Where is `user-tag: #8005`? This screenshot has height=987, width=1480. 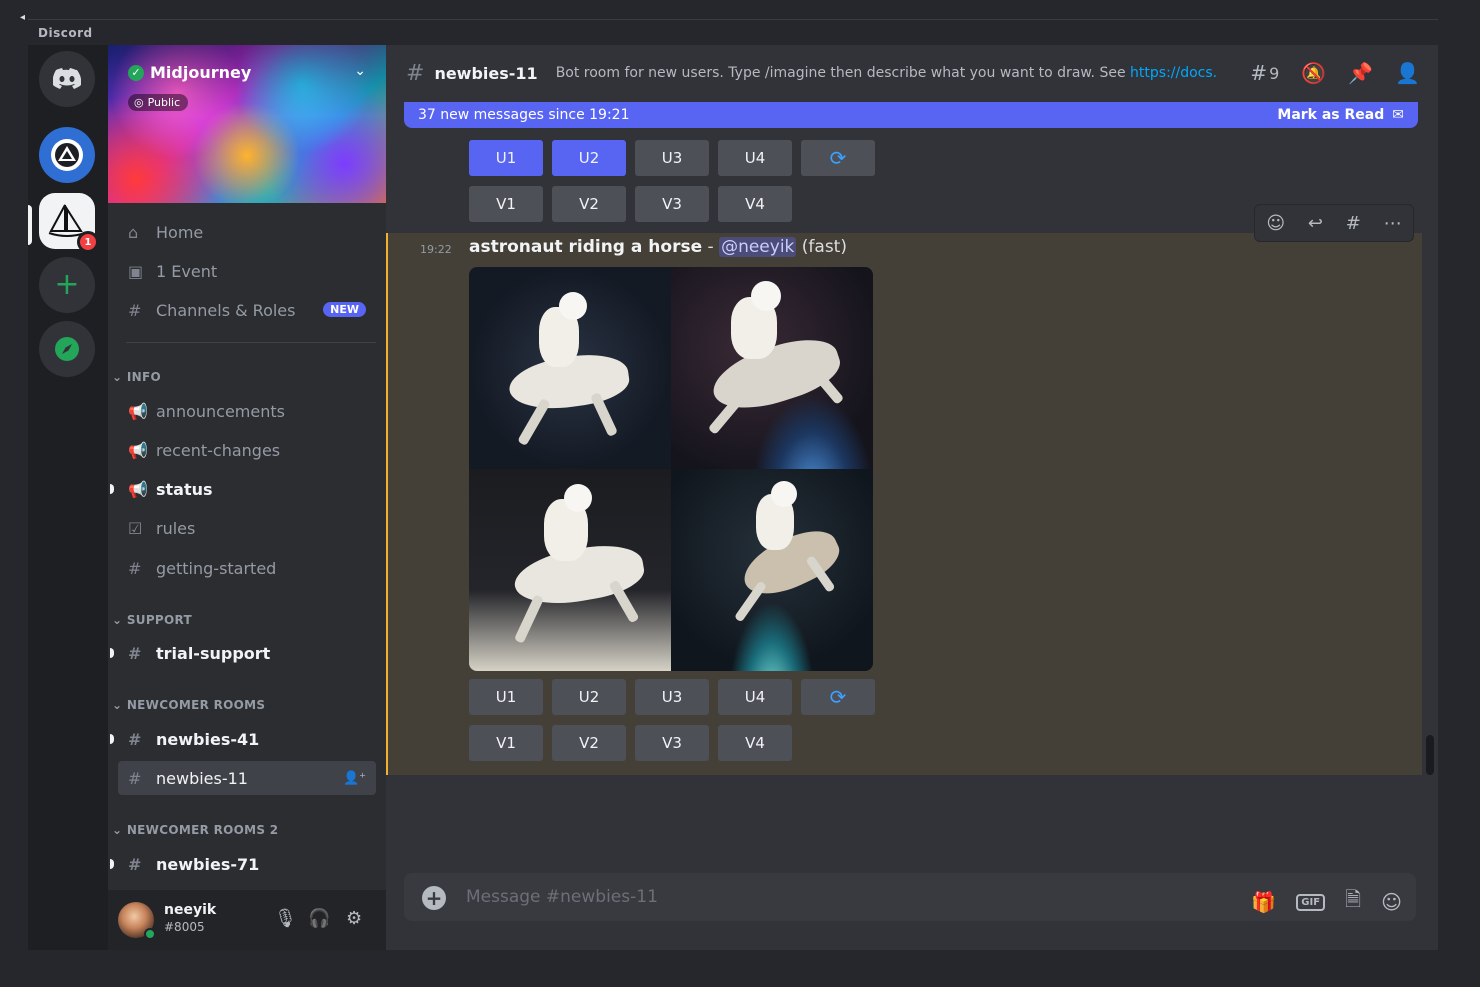 user-tag: #8005 is located at coordinates (184, 927).